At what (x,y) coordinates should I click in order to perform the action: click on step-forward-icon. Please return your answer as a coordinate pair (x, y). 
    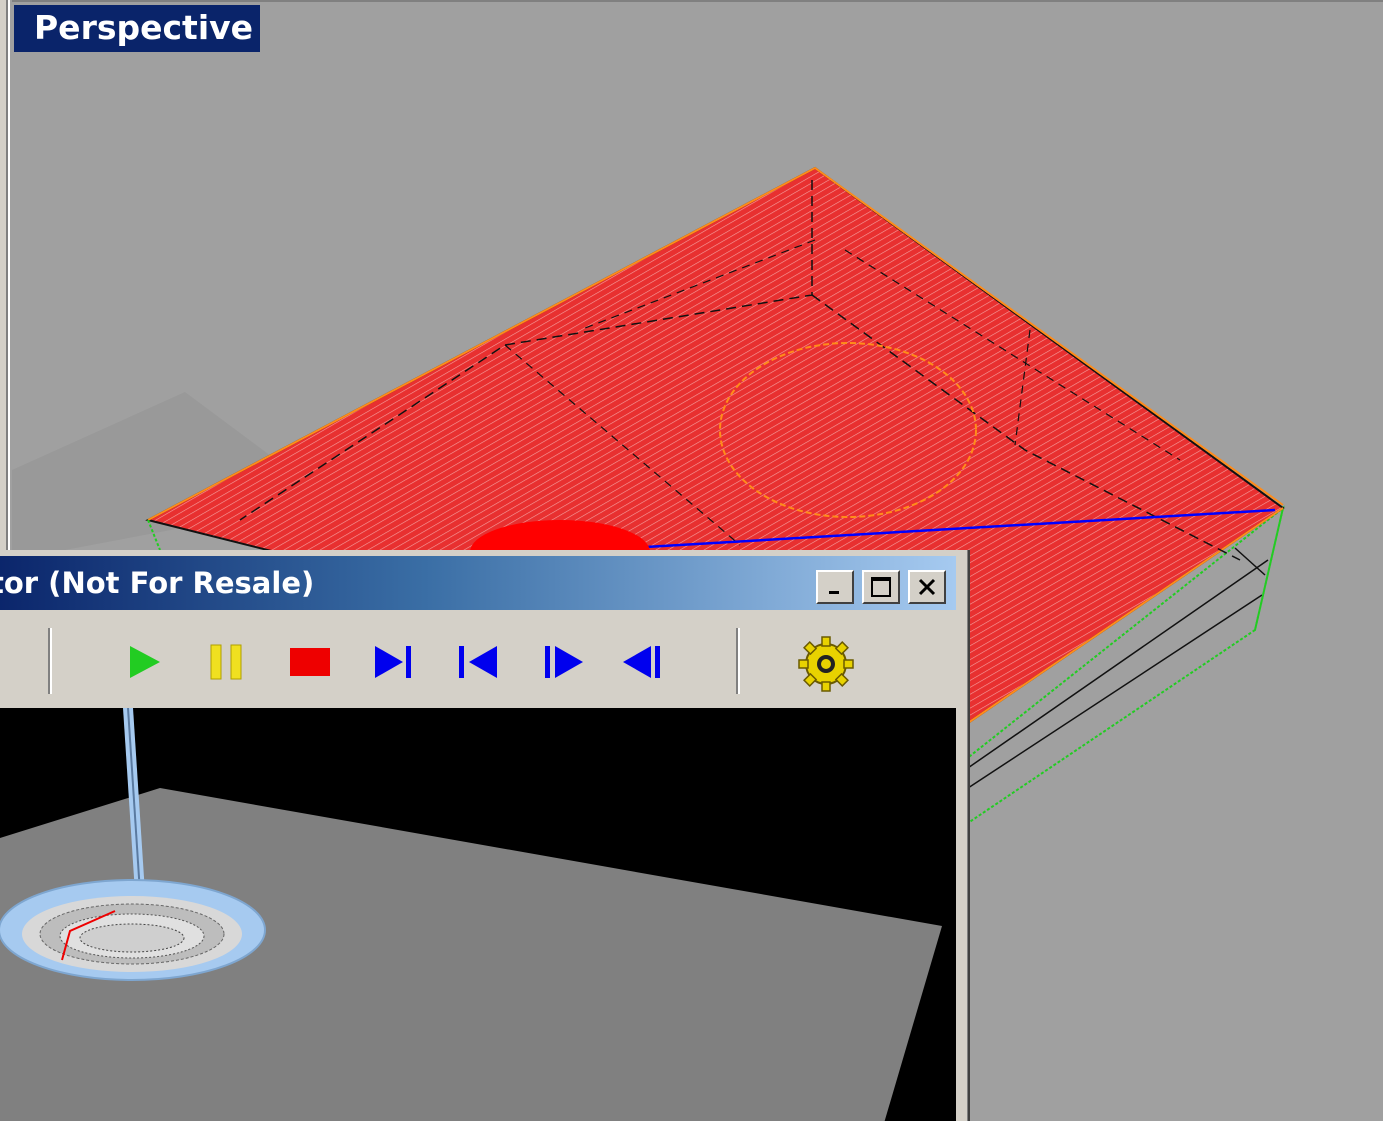
    Looking at the image, I should click on (564, 662).